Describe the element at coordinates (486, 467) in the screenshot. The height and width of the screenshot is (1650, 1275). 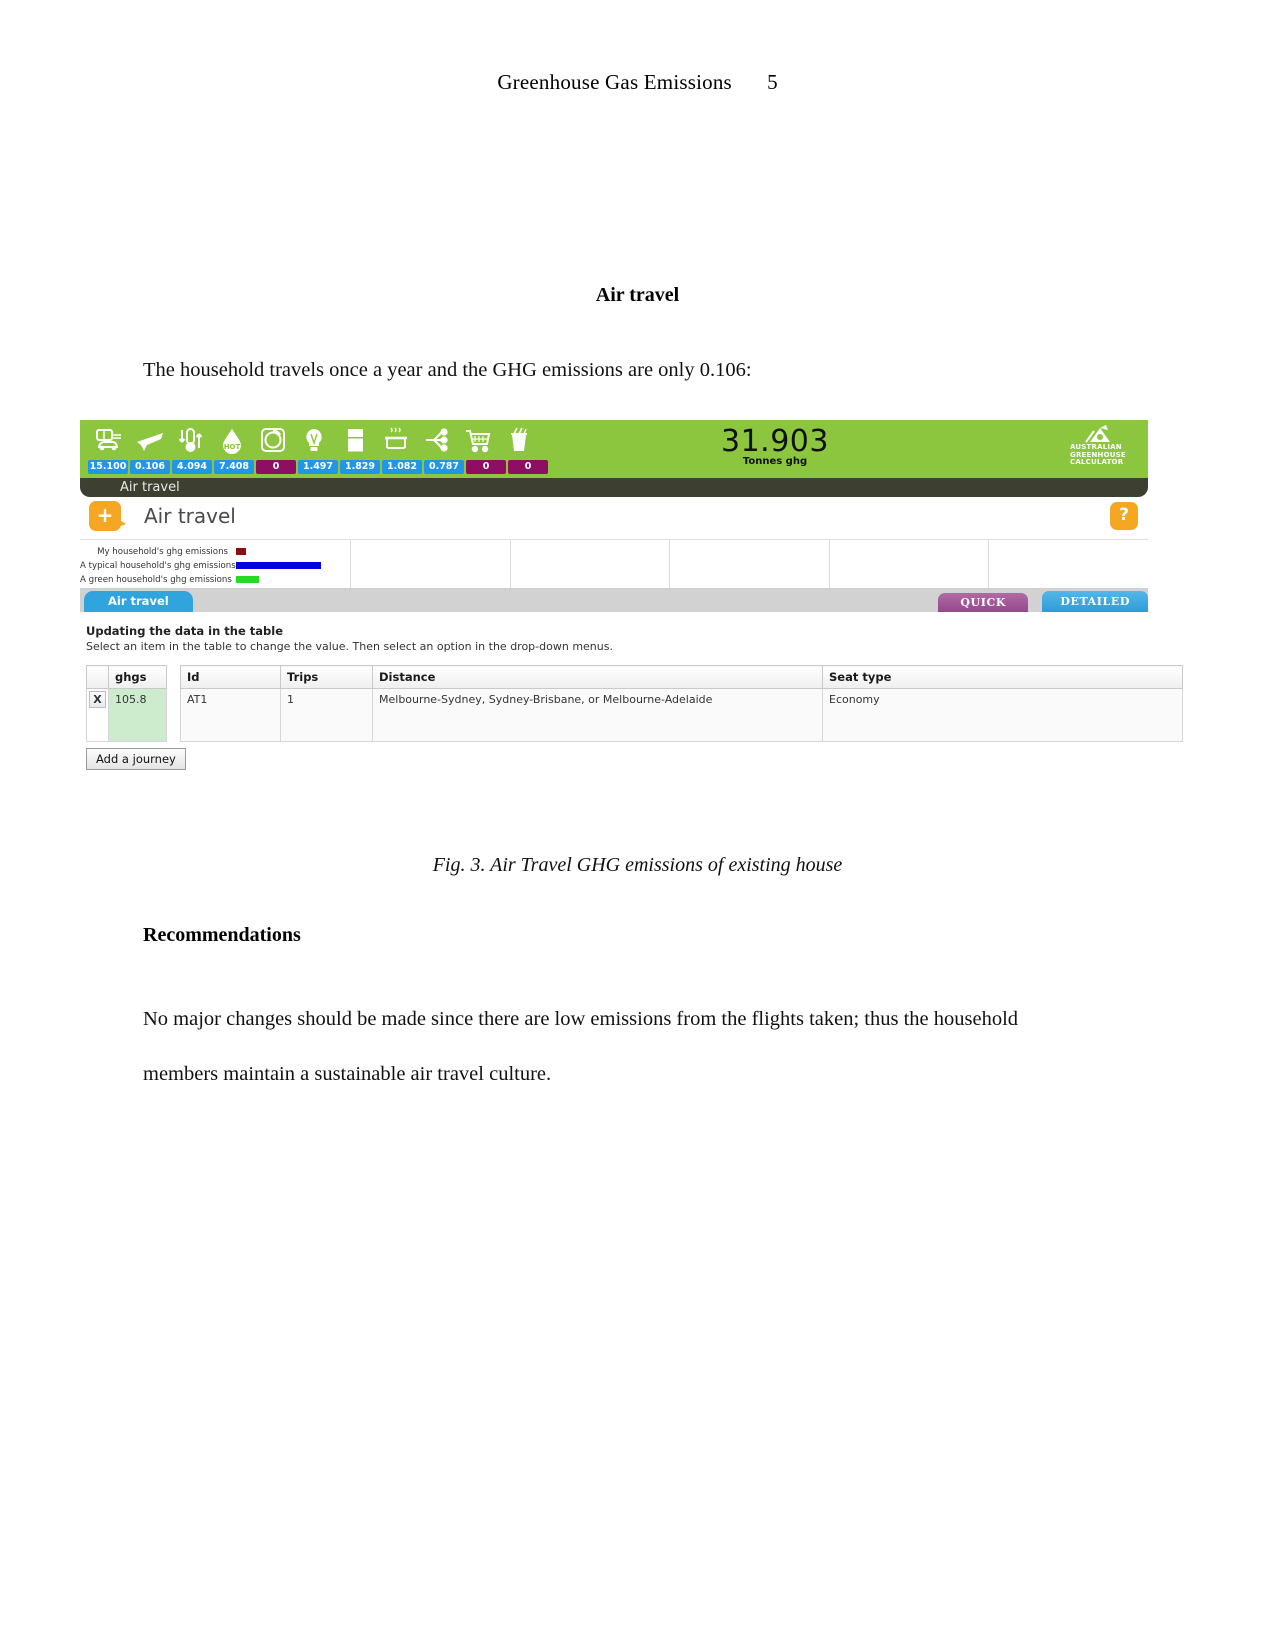
I see `value-shopping: 0` at that location.